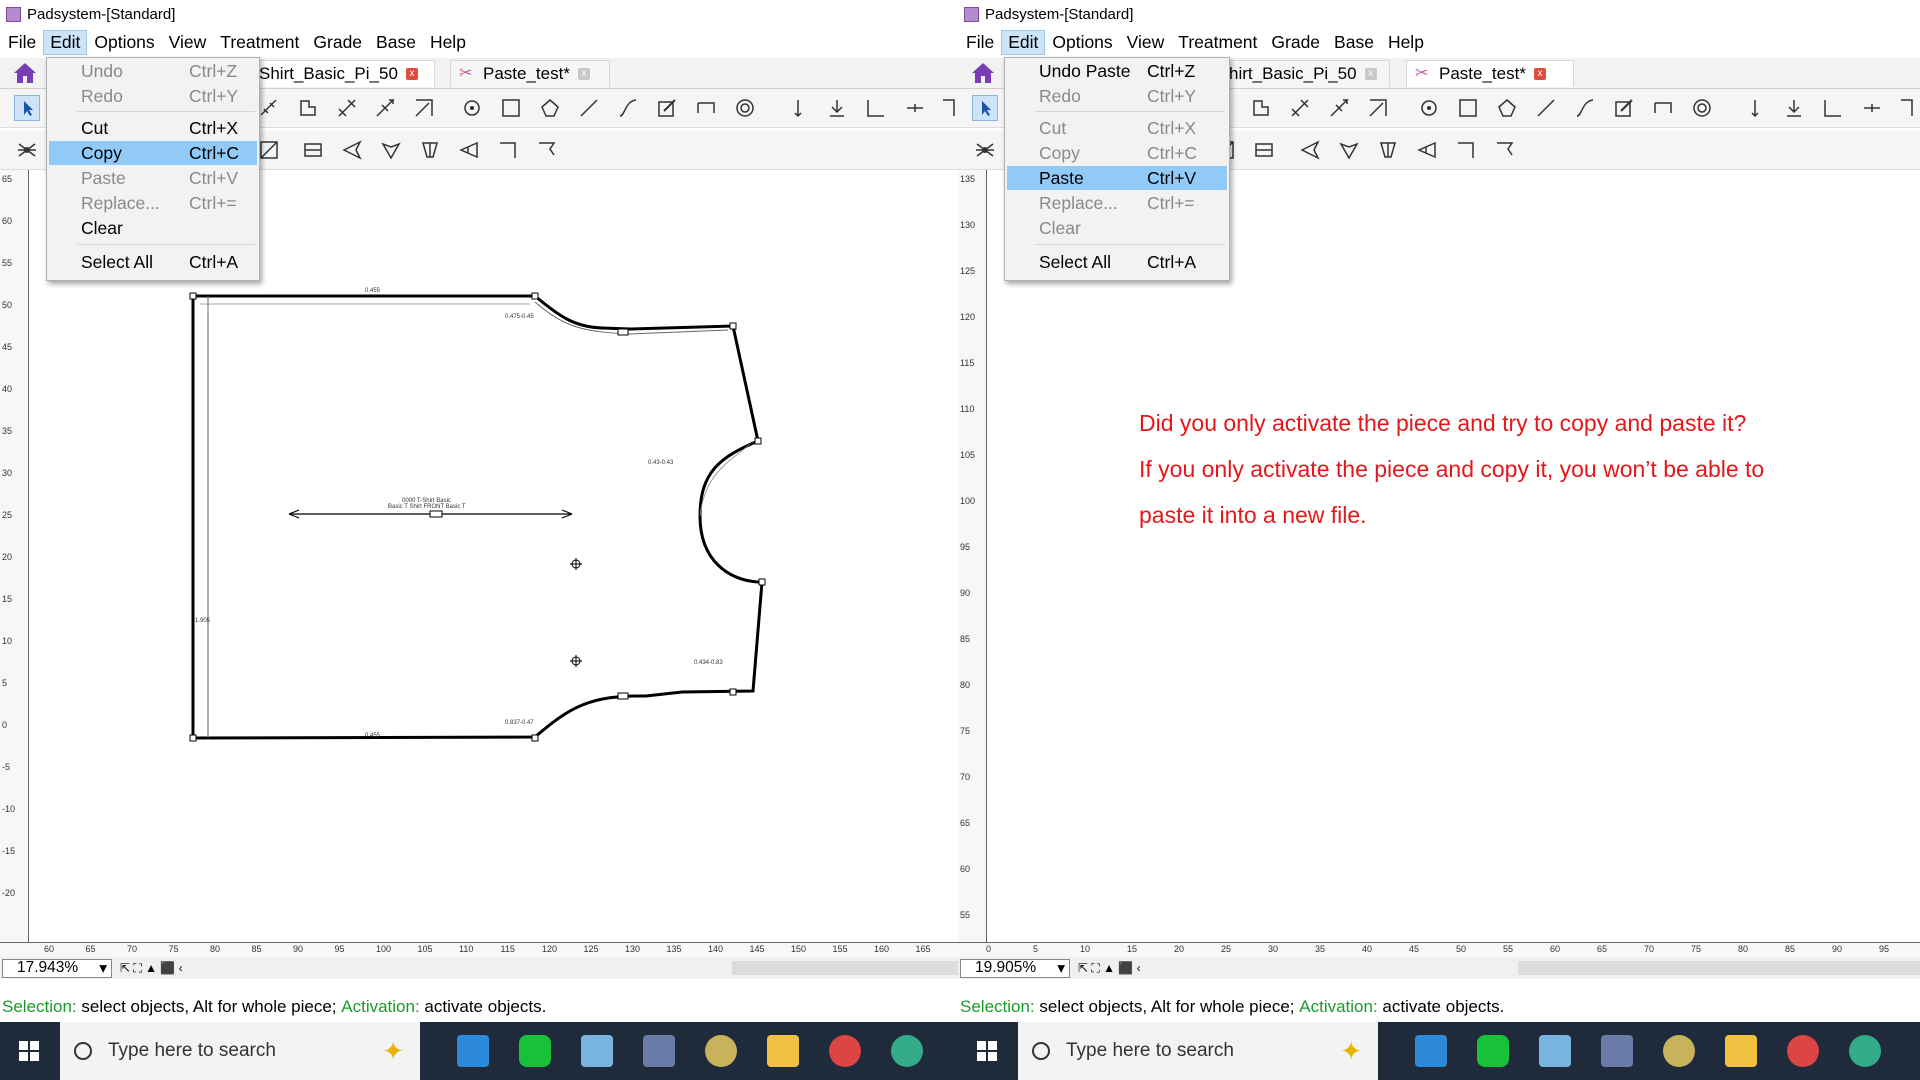 The image size is (1920, 1080). What do you see at coordinates (1015, 968) in the screenshot?
I see `zoom-select: 19.905% ▾` at bounding box center [1015, 968].